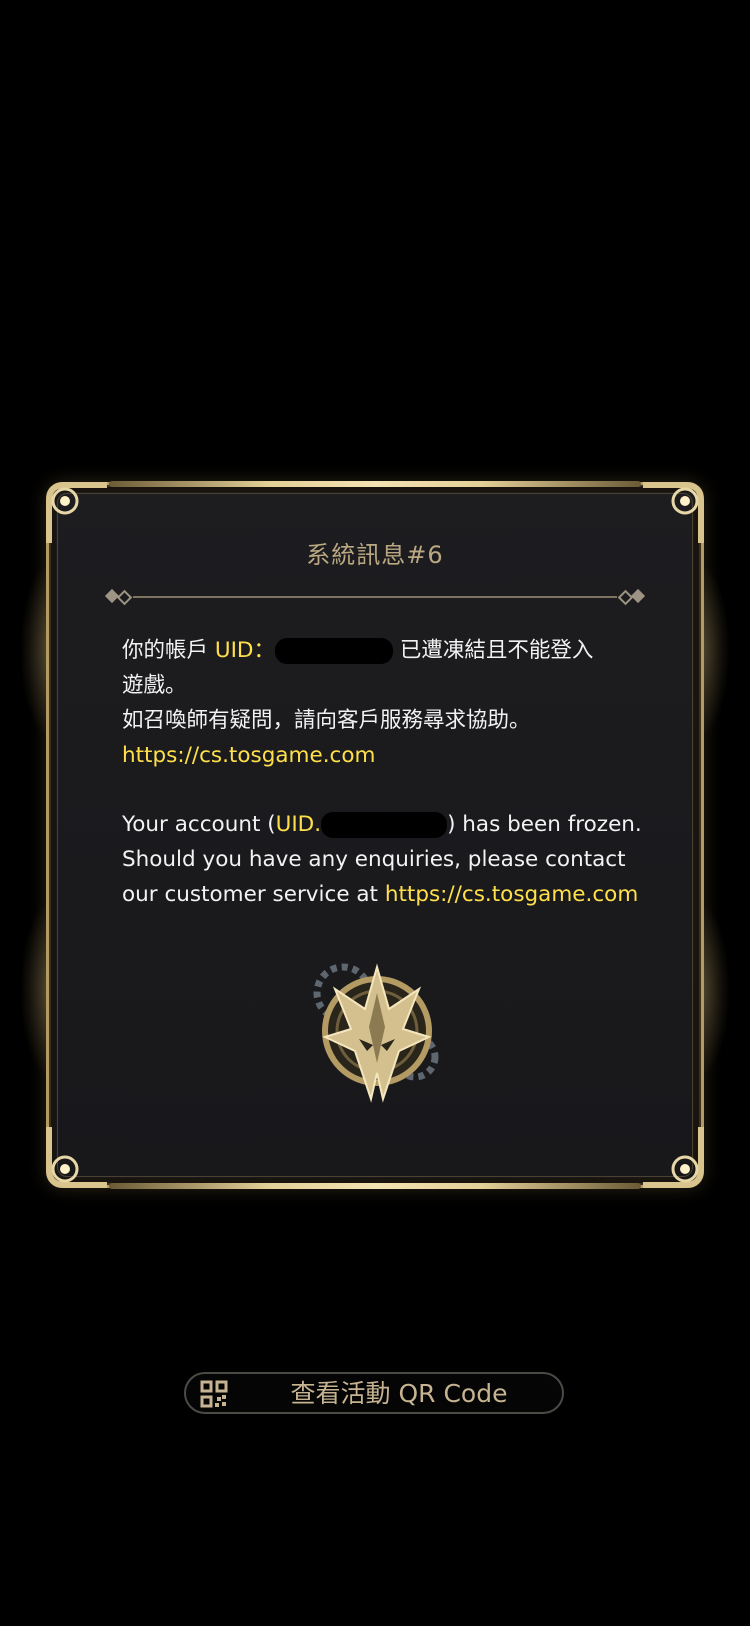  I want to click on qr-button-label: 查看活動 QR Code, so click(399, 1393).